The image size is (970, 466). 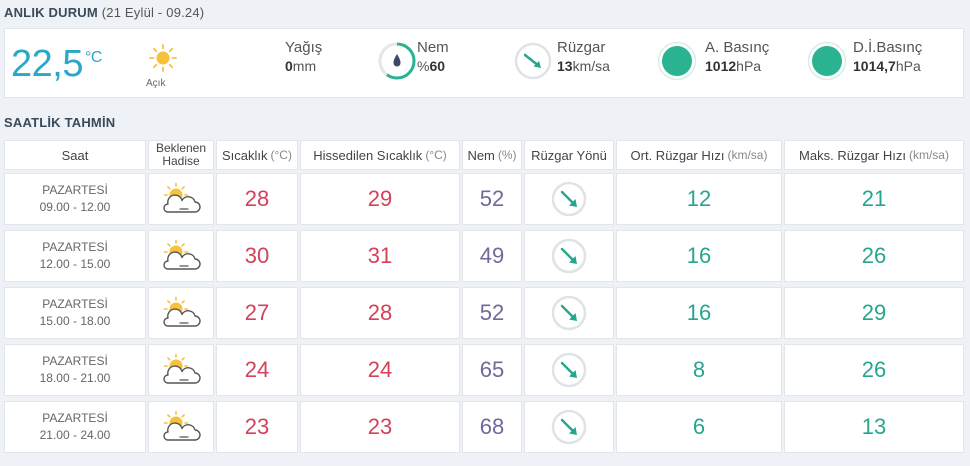 What do you see at coordinates (245, 155) in the screenshot?
I see `header-temperature-label: Sıcaklık` at bounding box center [245, 155].